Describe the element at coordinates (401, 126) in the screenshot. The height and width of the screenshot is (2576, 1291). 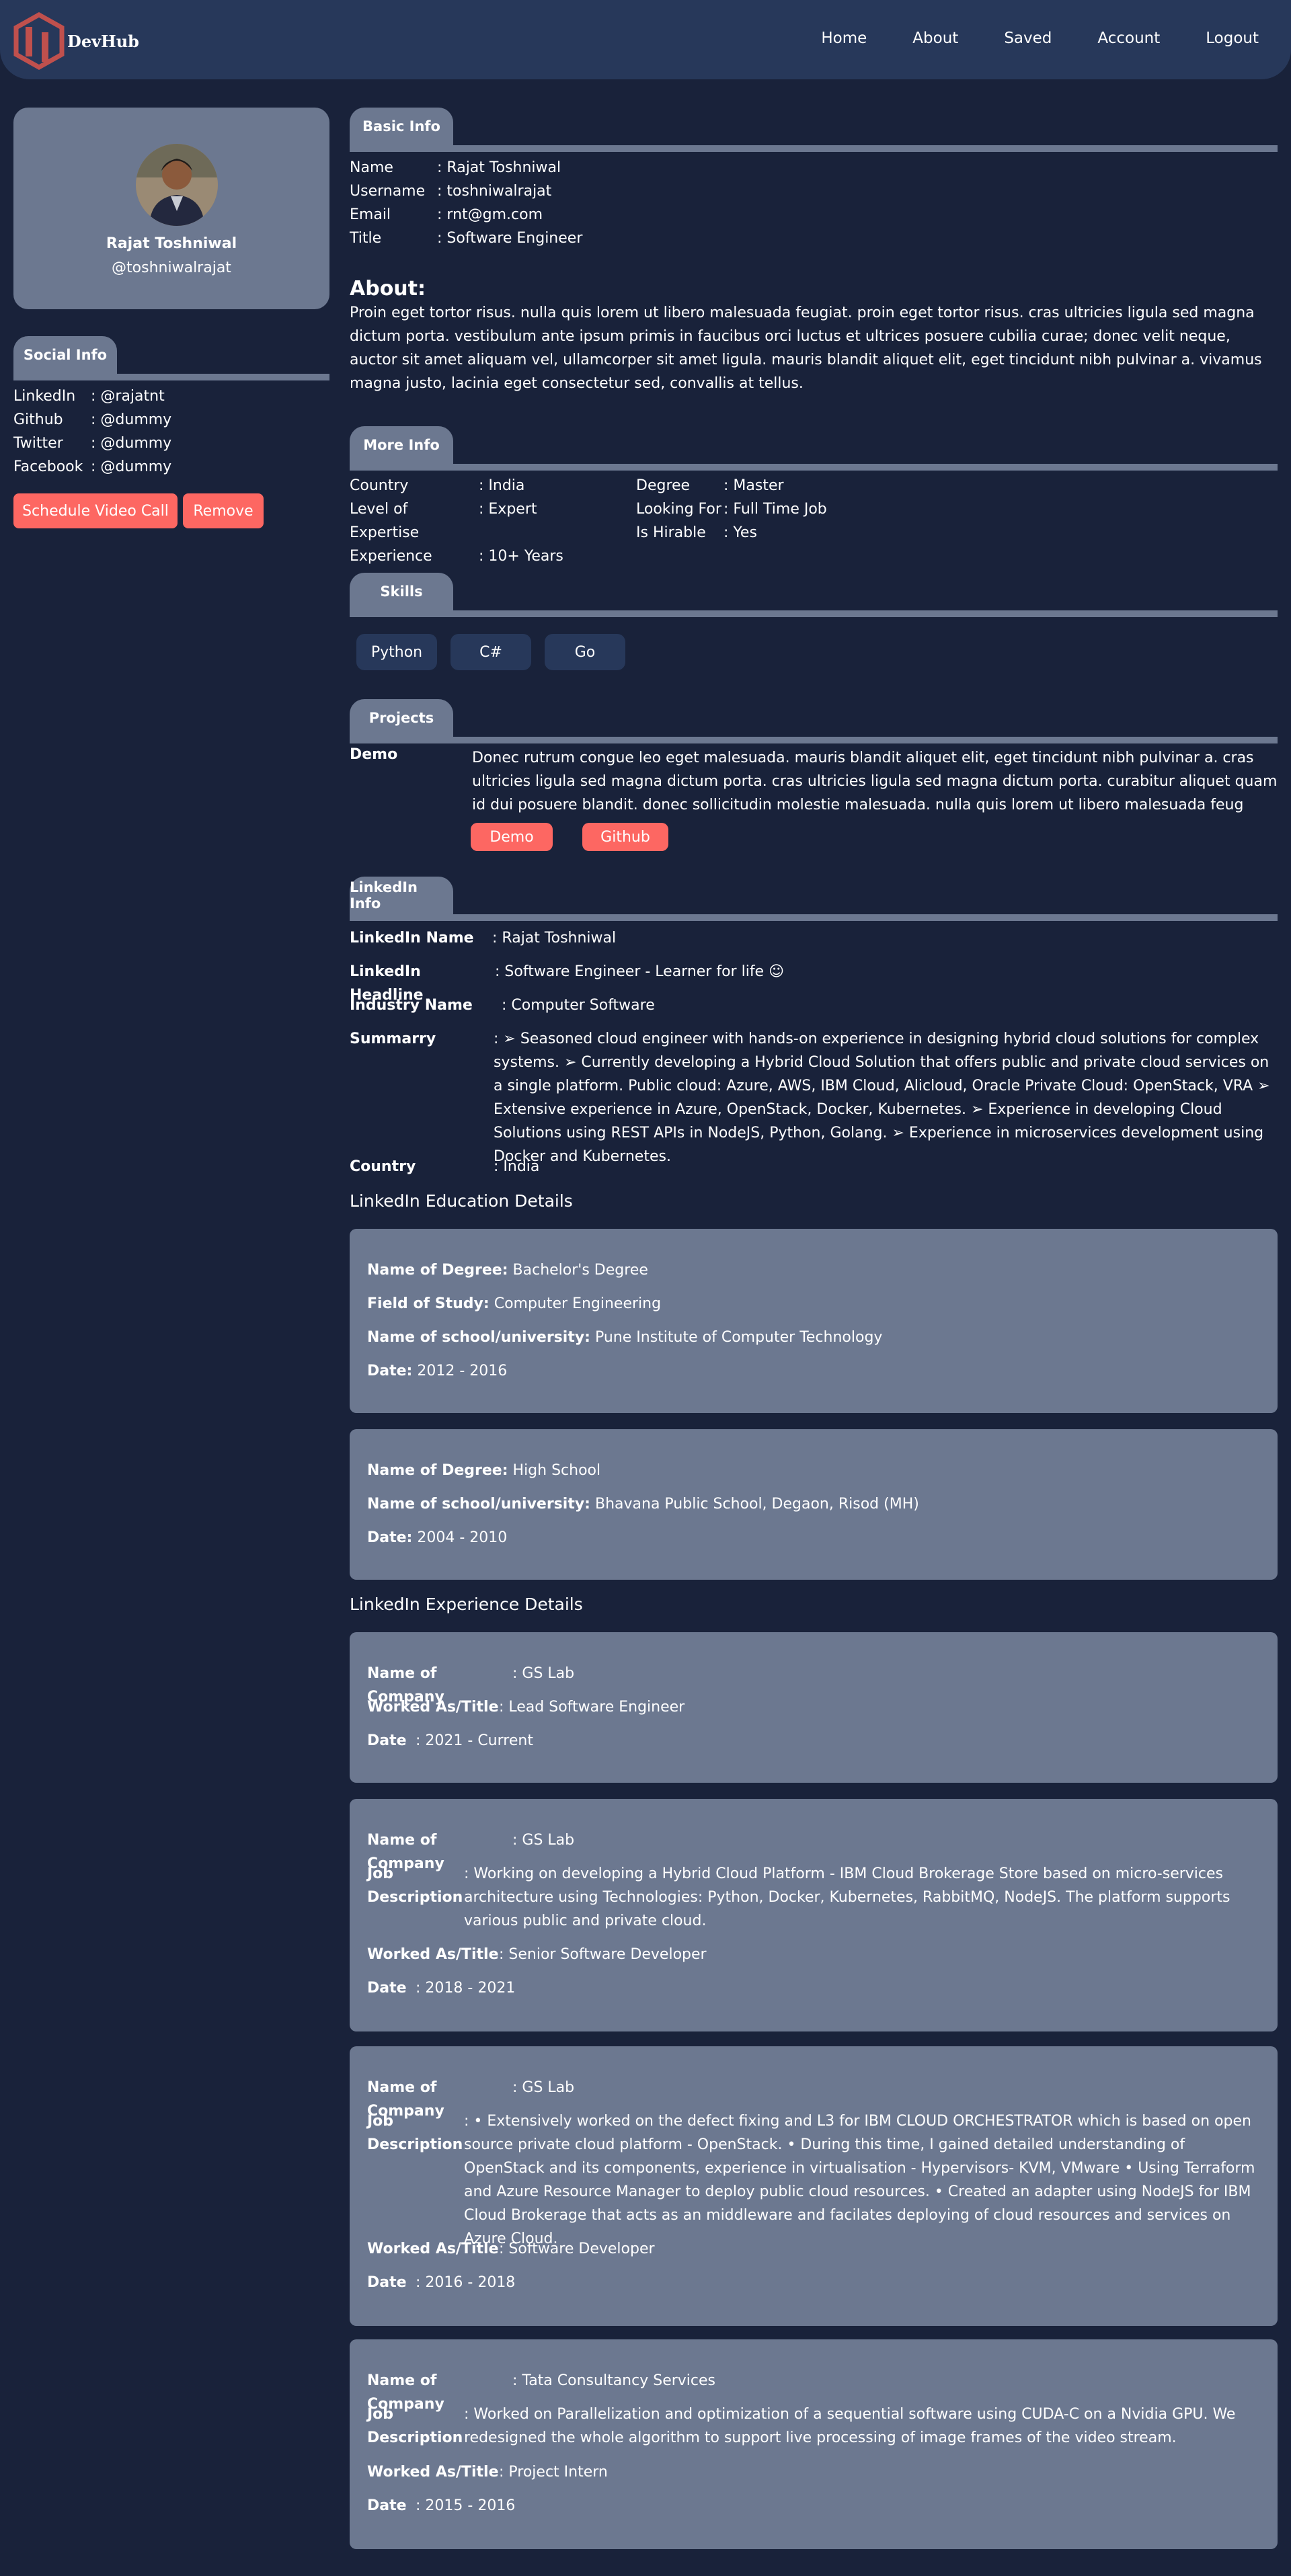
I see `tab-basic-info: Basic Info` at that location.